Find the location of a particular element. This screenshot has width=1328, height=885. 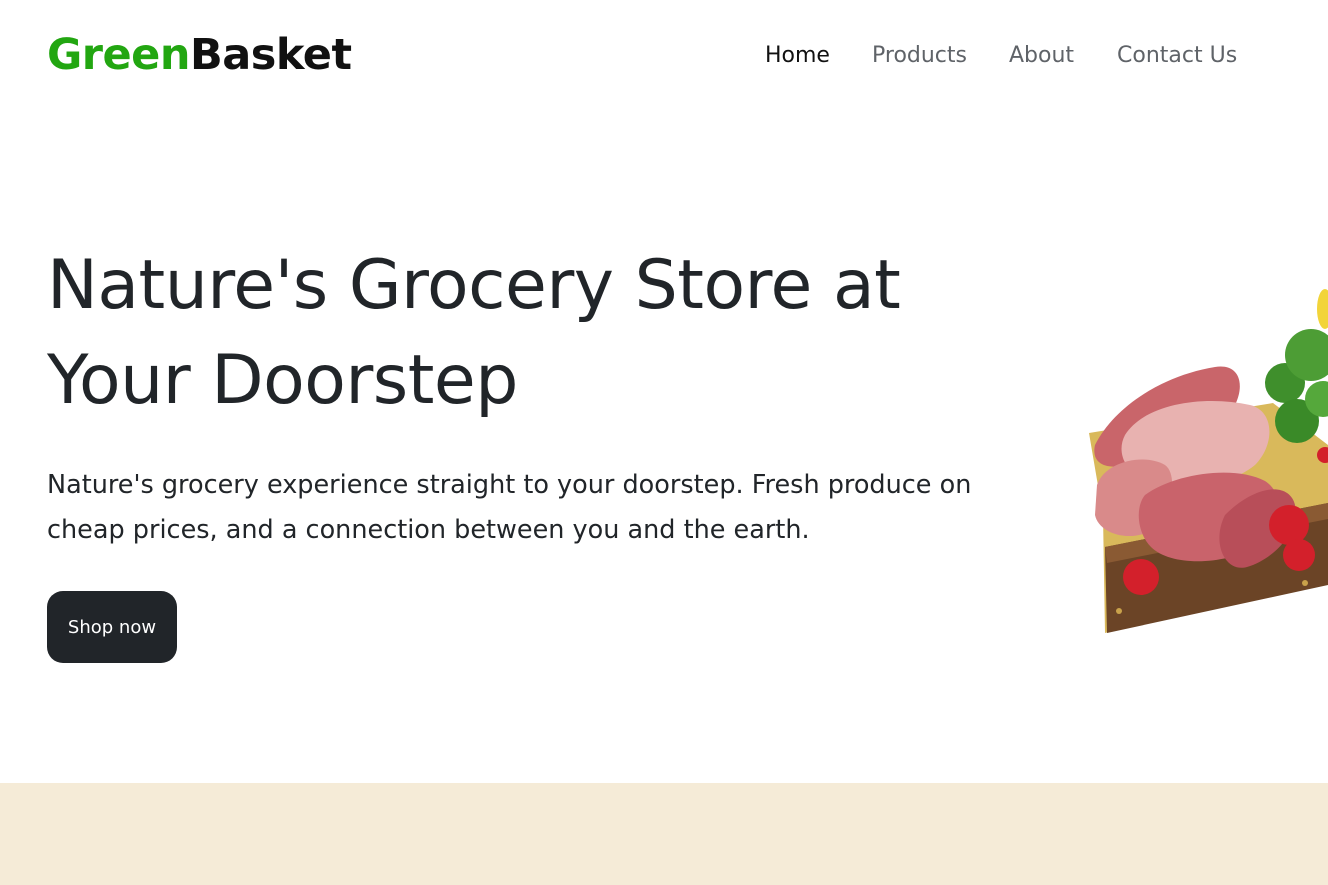

nav-about: About is located at coordinates (1041, 56).